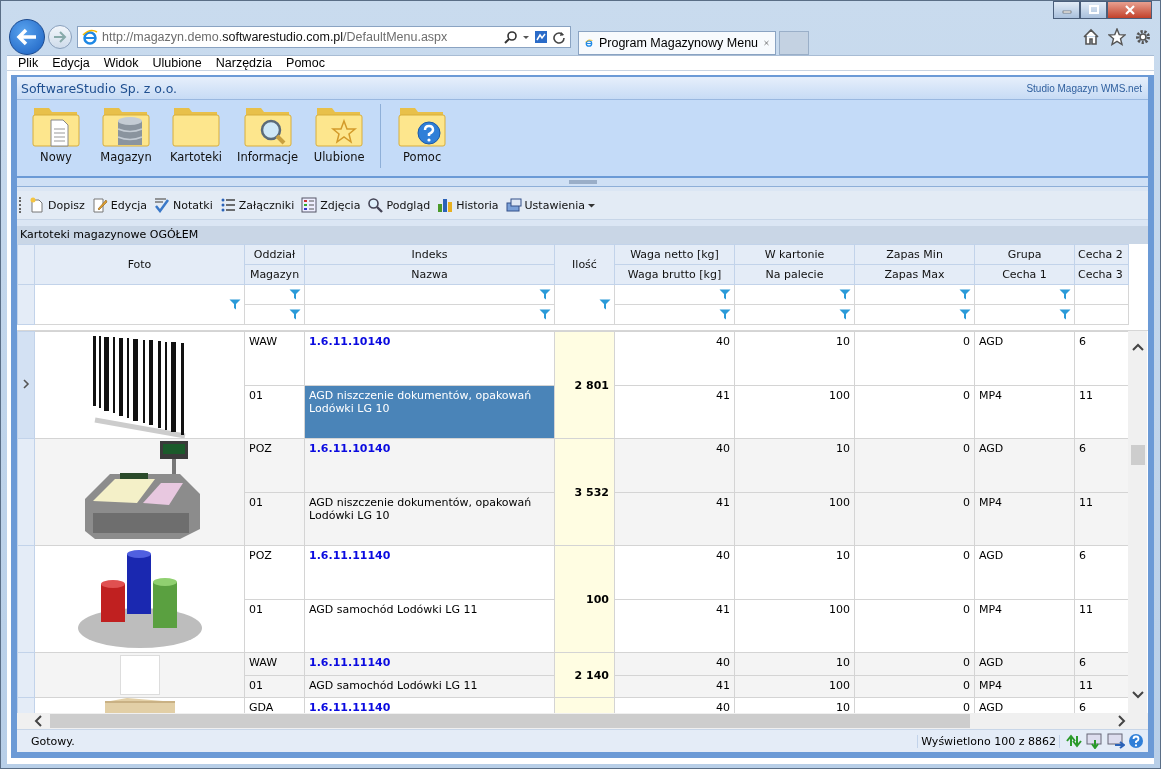 The image size is (1161, 769). What do you see at coordinates (28, 63) in the screenshot?
I see `menu-item: Plik` at bounding box center [28, 63].